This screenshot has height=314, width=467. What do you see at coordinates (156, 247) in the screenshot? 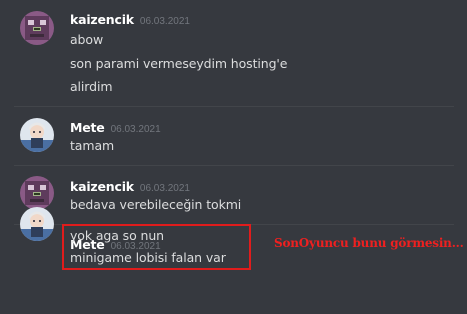
I see `red-highlight-box` at bounding box center [156, 247].